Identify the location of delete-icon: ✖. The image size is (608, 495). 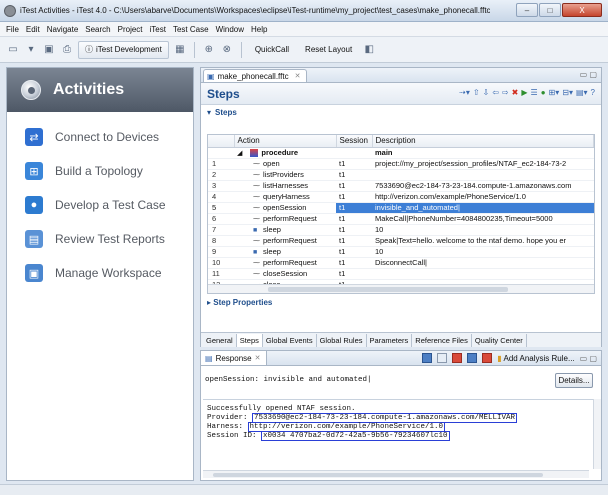
(515, 92).